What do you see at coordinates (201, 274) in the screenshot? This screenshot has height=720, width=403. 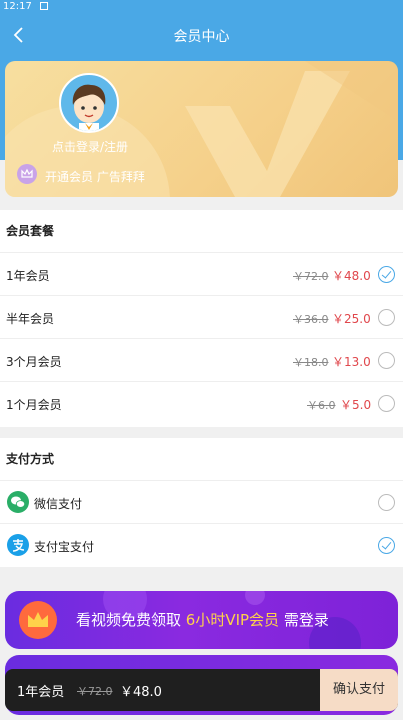 I see `plan-row-1year: 1年会员 ￥72.0 ￥48.0` at bounding box center [201, 274].